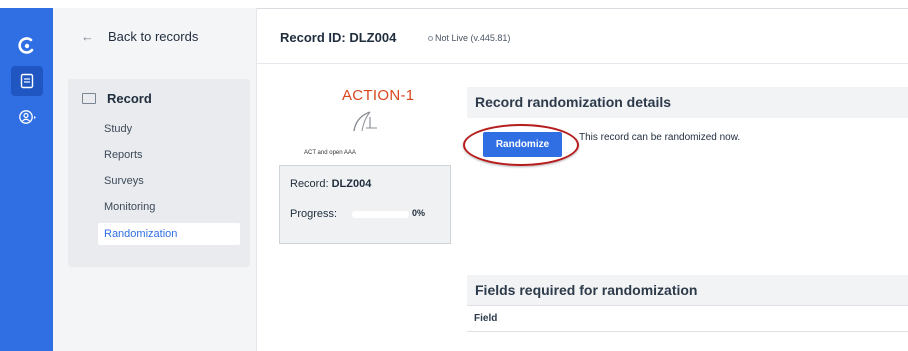 The image size is (908, 351). I want to click on icon-rail, so click(26, 179).